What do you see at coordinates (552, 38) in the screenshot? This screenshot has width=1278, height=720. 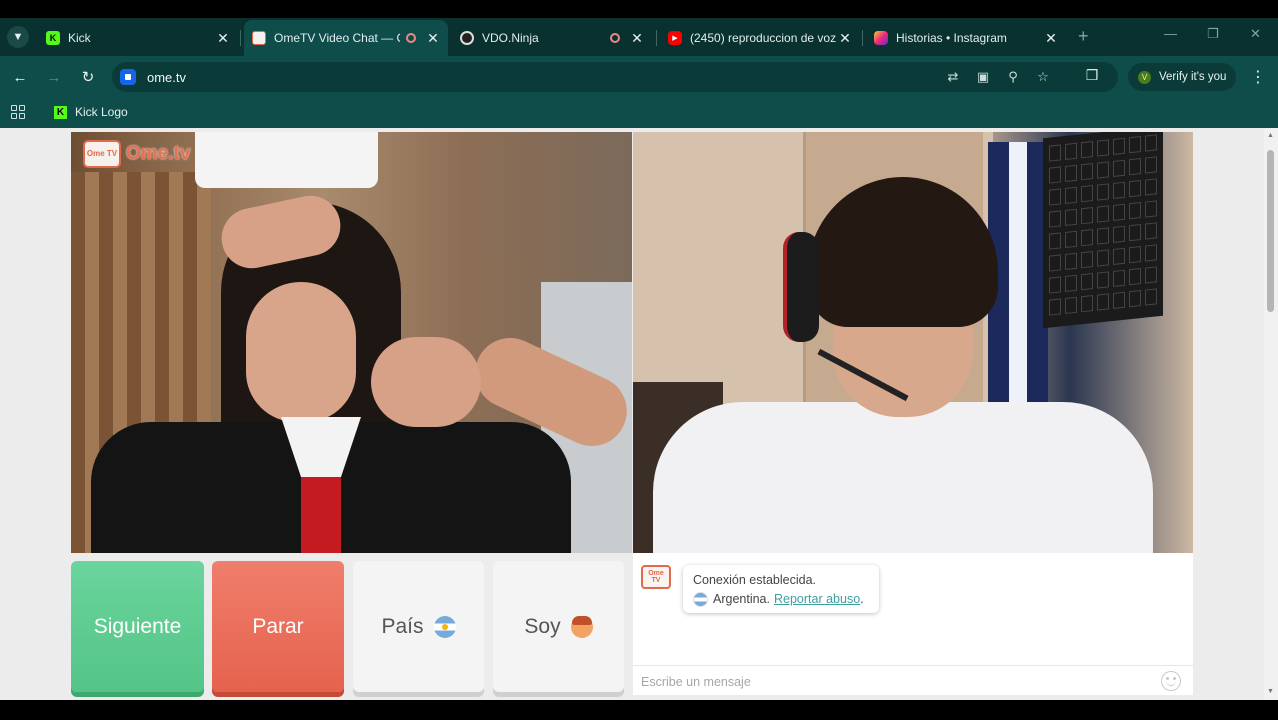 I see `tab-vdo-ninja: VDO.Ninja ✕` at bounding box center [552, 38].